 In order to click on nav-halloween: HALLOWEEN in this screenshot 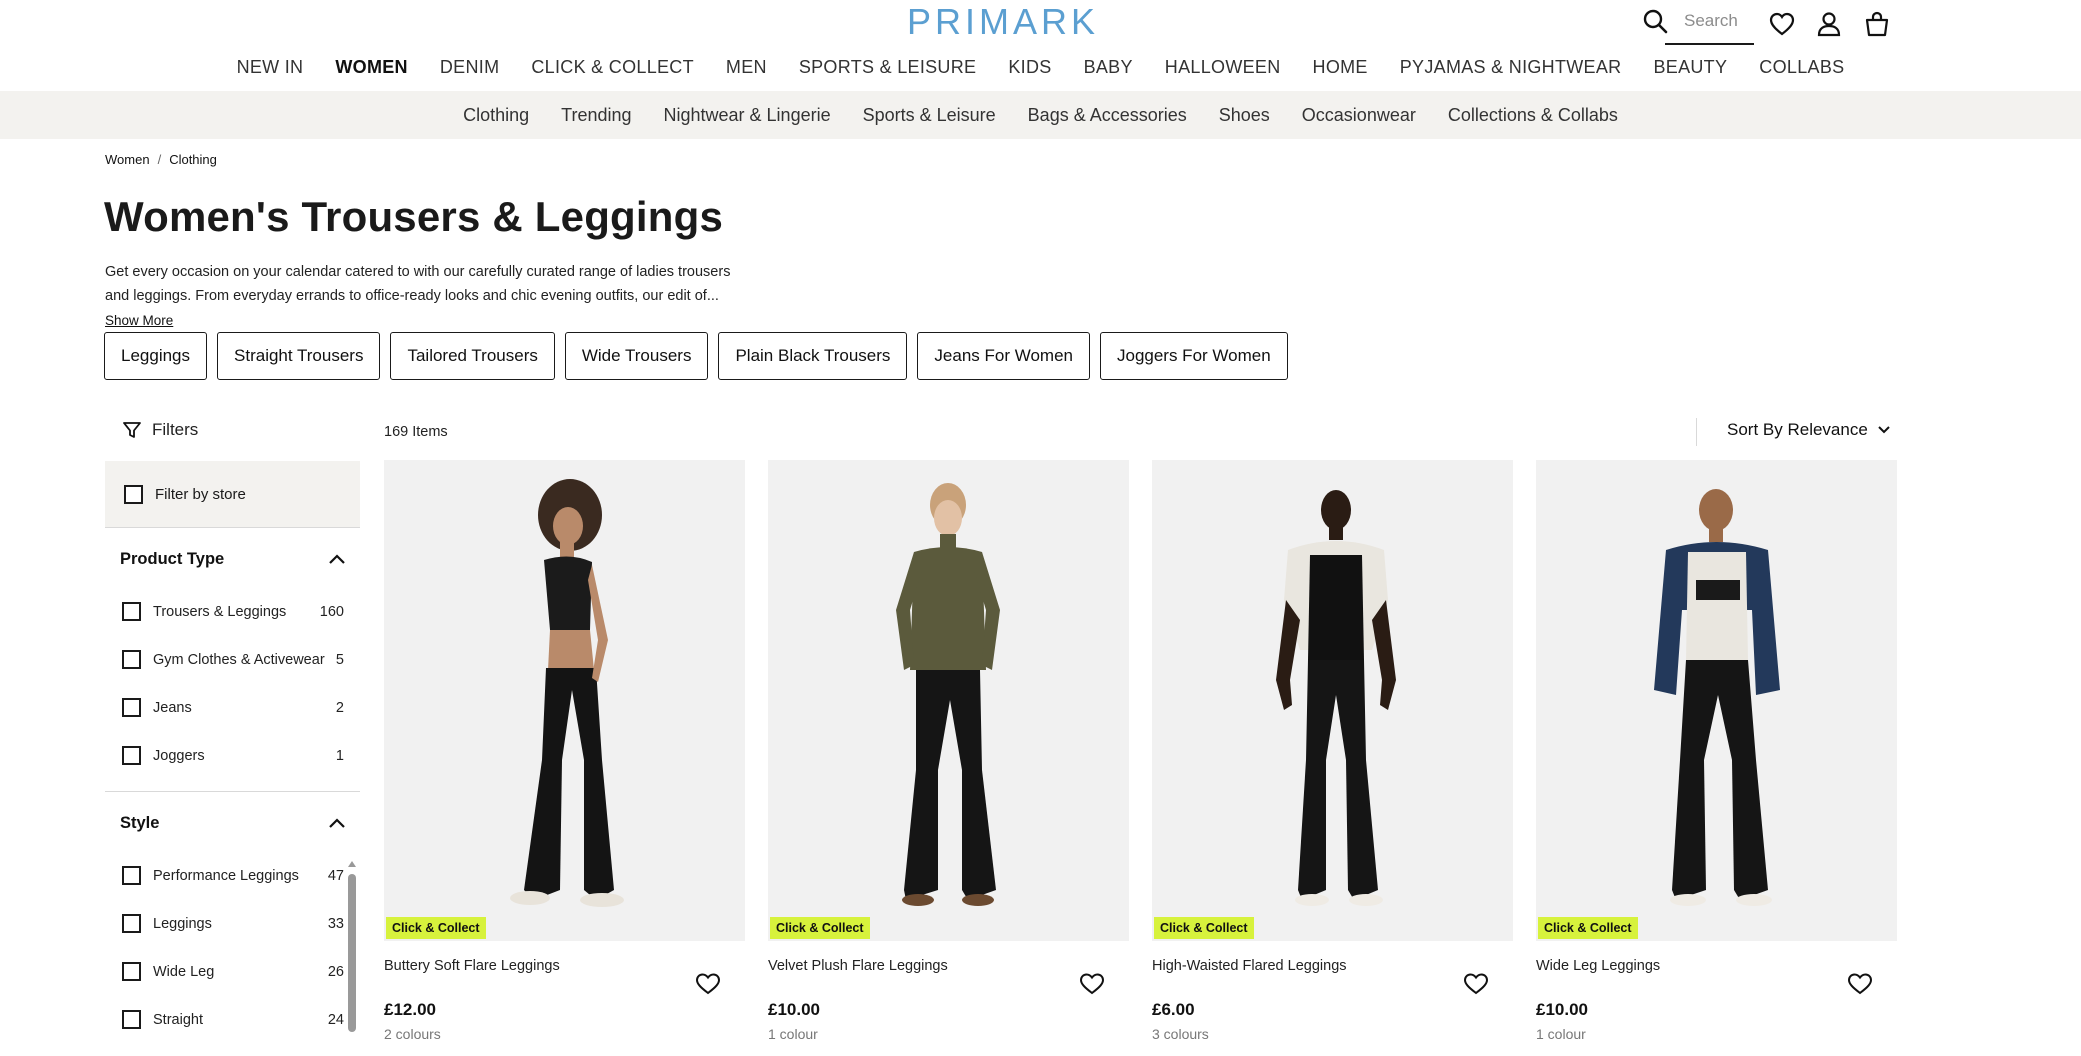, I will do `click(1223, 67)`.